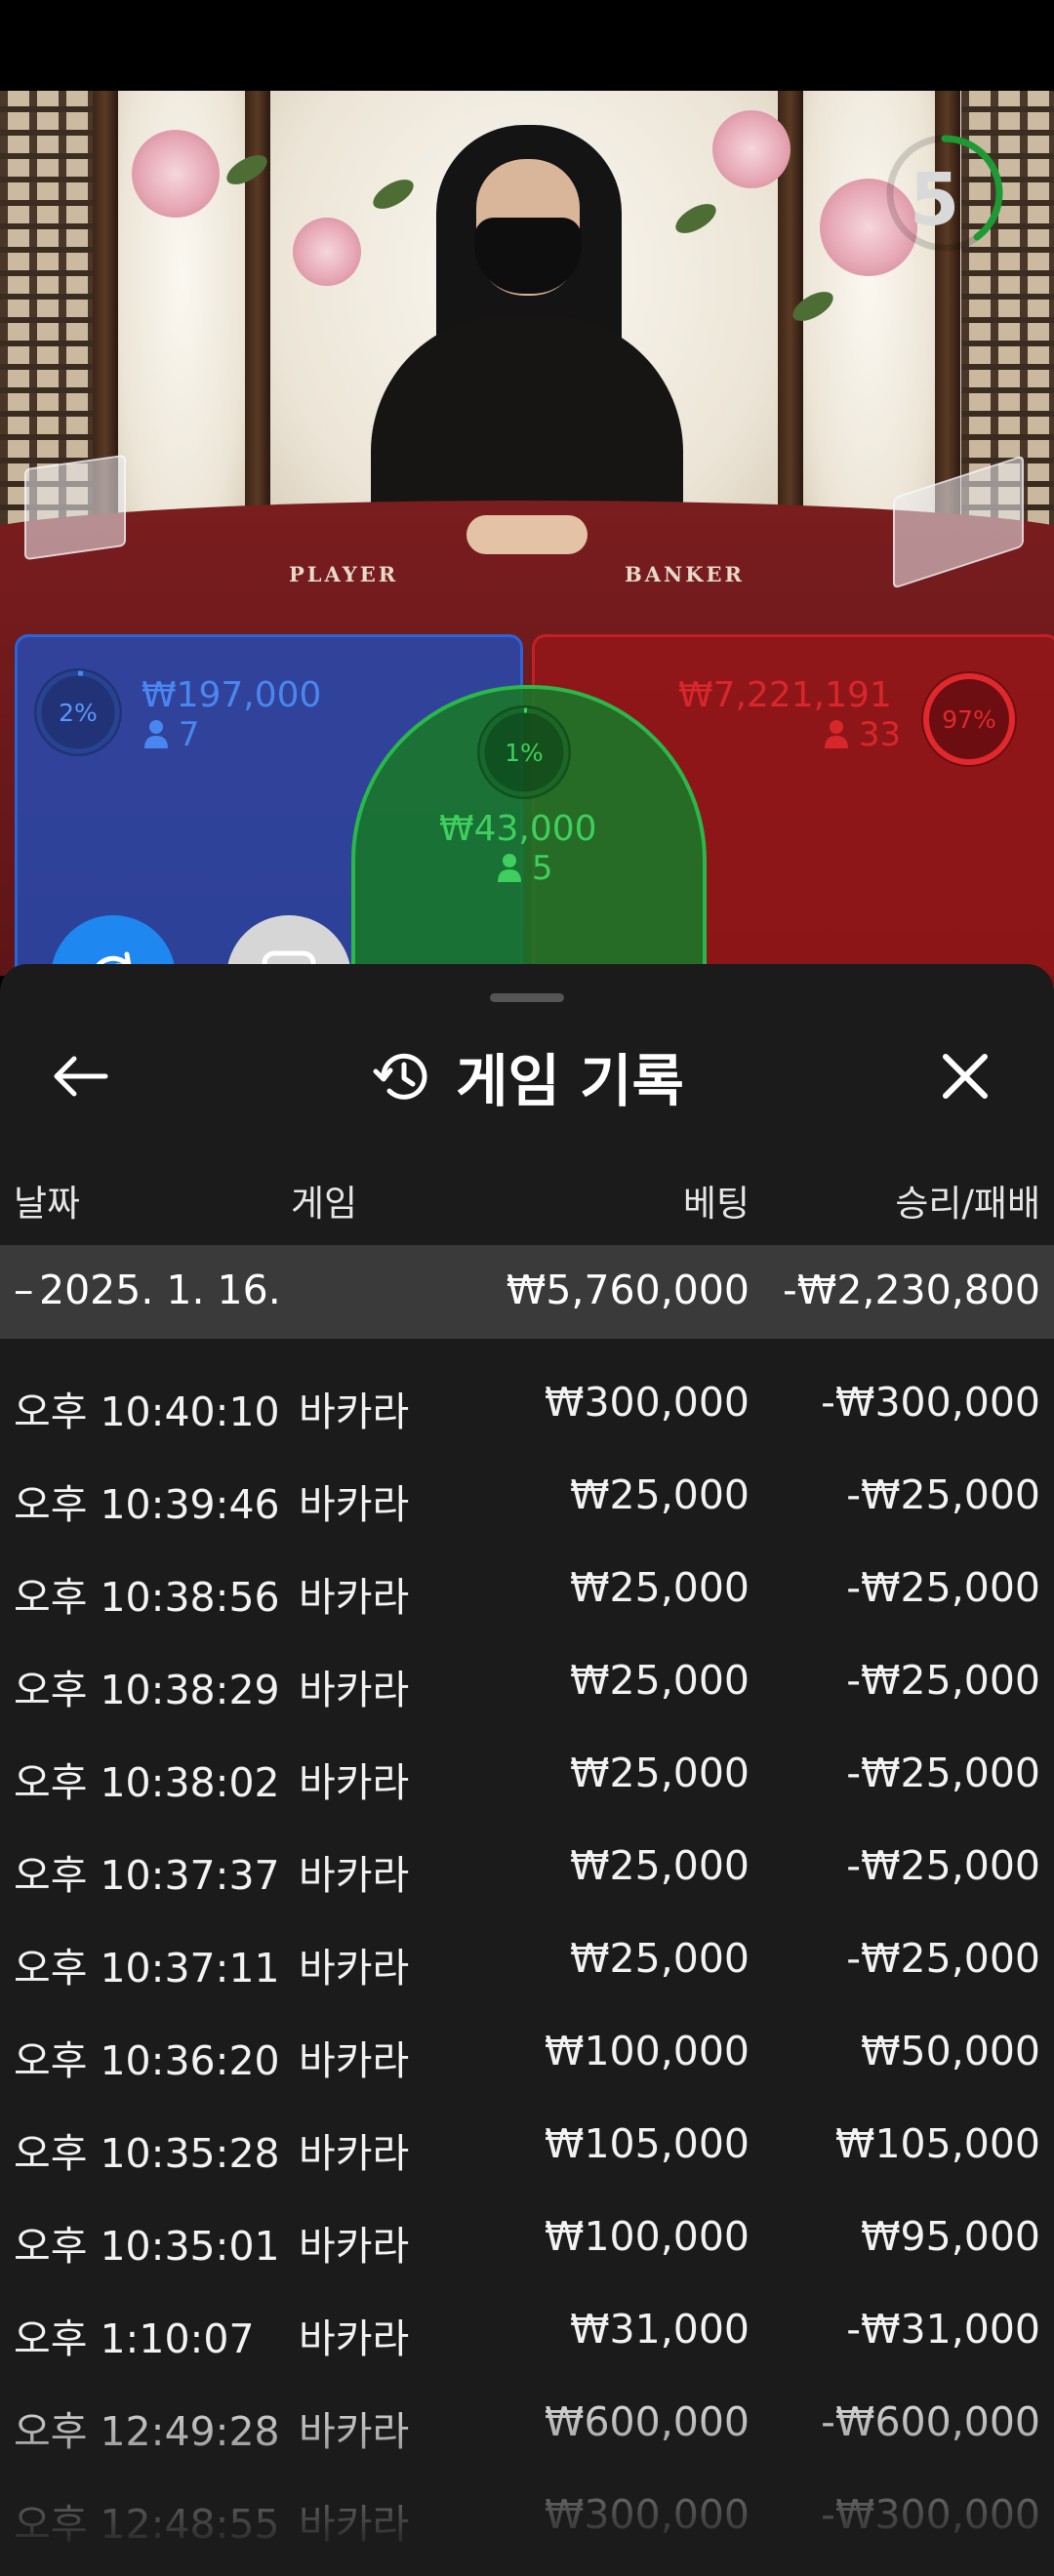  I want to click on row-time: 오후 10:40:10, so click(147, 1412).